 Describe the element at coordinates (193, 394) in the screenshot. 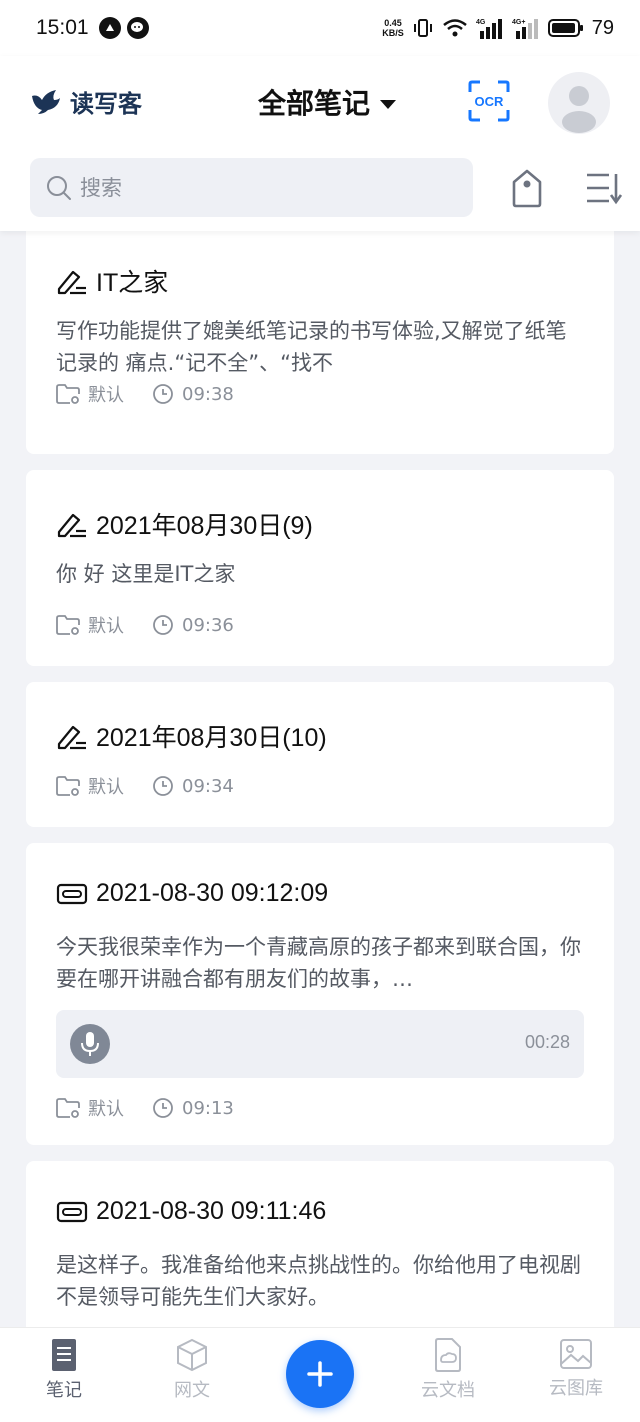

I see `note-time: 09:38` at that location.